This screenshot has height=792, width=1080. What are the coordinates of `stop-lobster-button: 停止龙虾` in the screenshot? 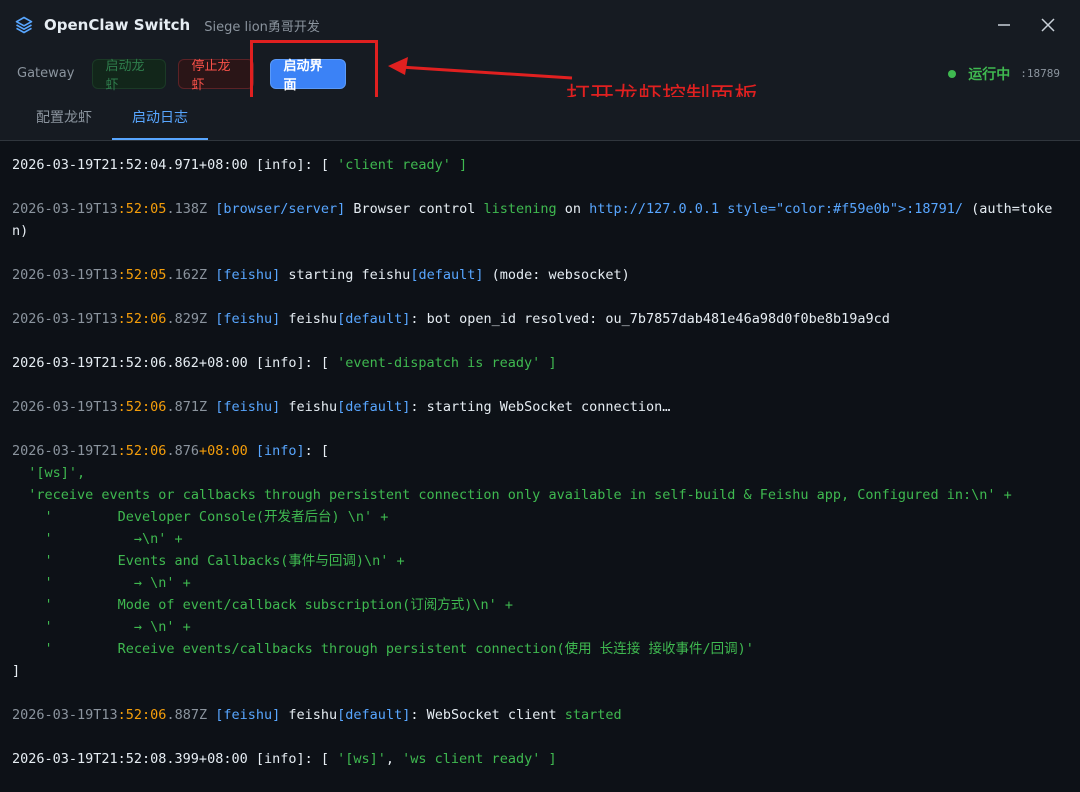 It's located at (216, 75).